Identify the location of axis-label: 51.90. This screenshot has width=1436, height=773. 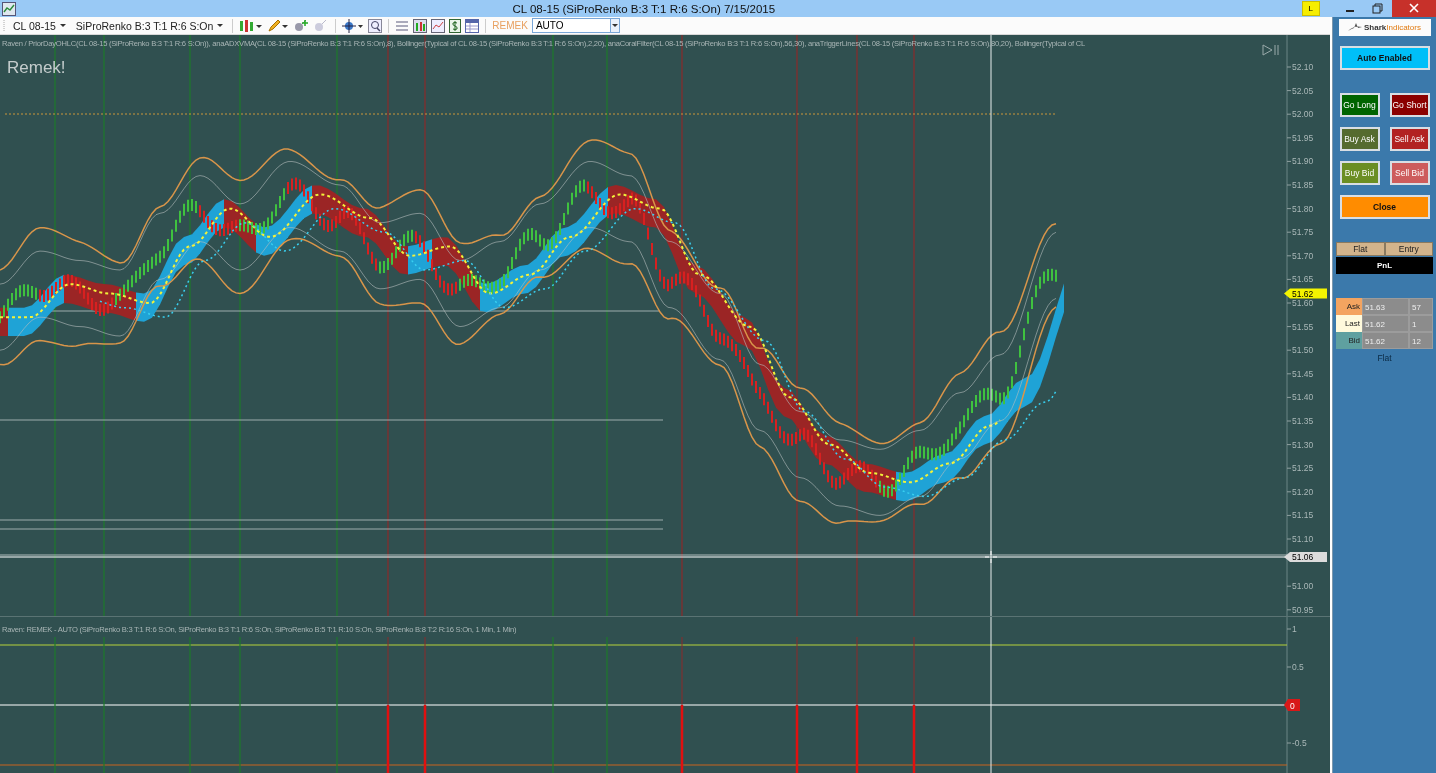
(1303, 161).